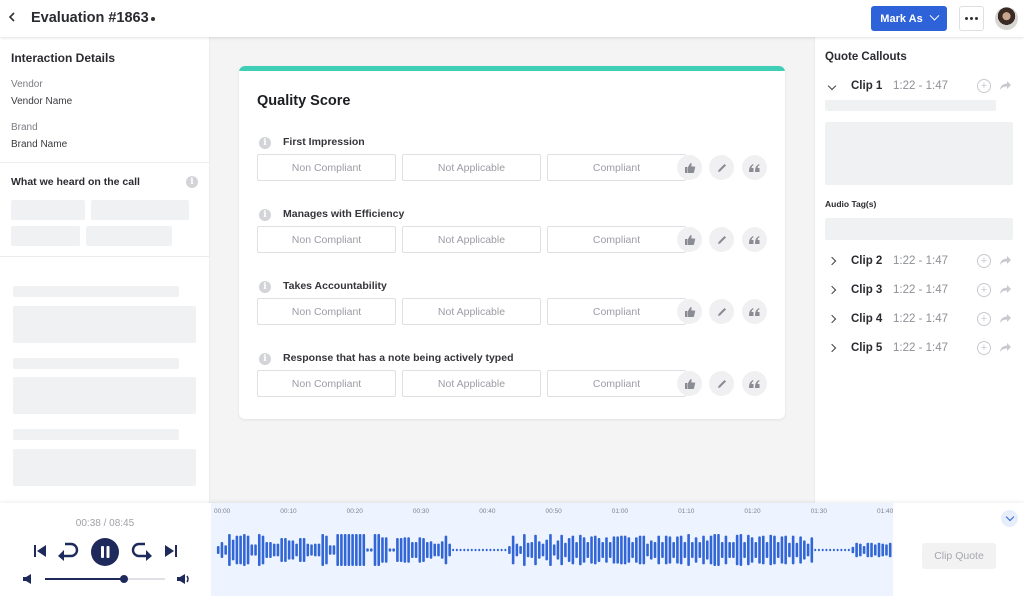 The width and height of the screenshot is (1024, 596). Describe the element at coordinates (920, 87) in the screenshot. I see `clip-row: Clip 1 1:22 - 1:47 +` at that location.